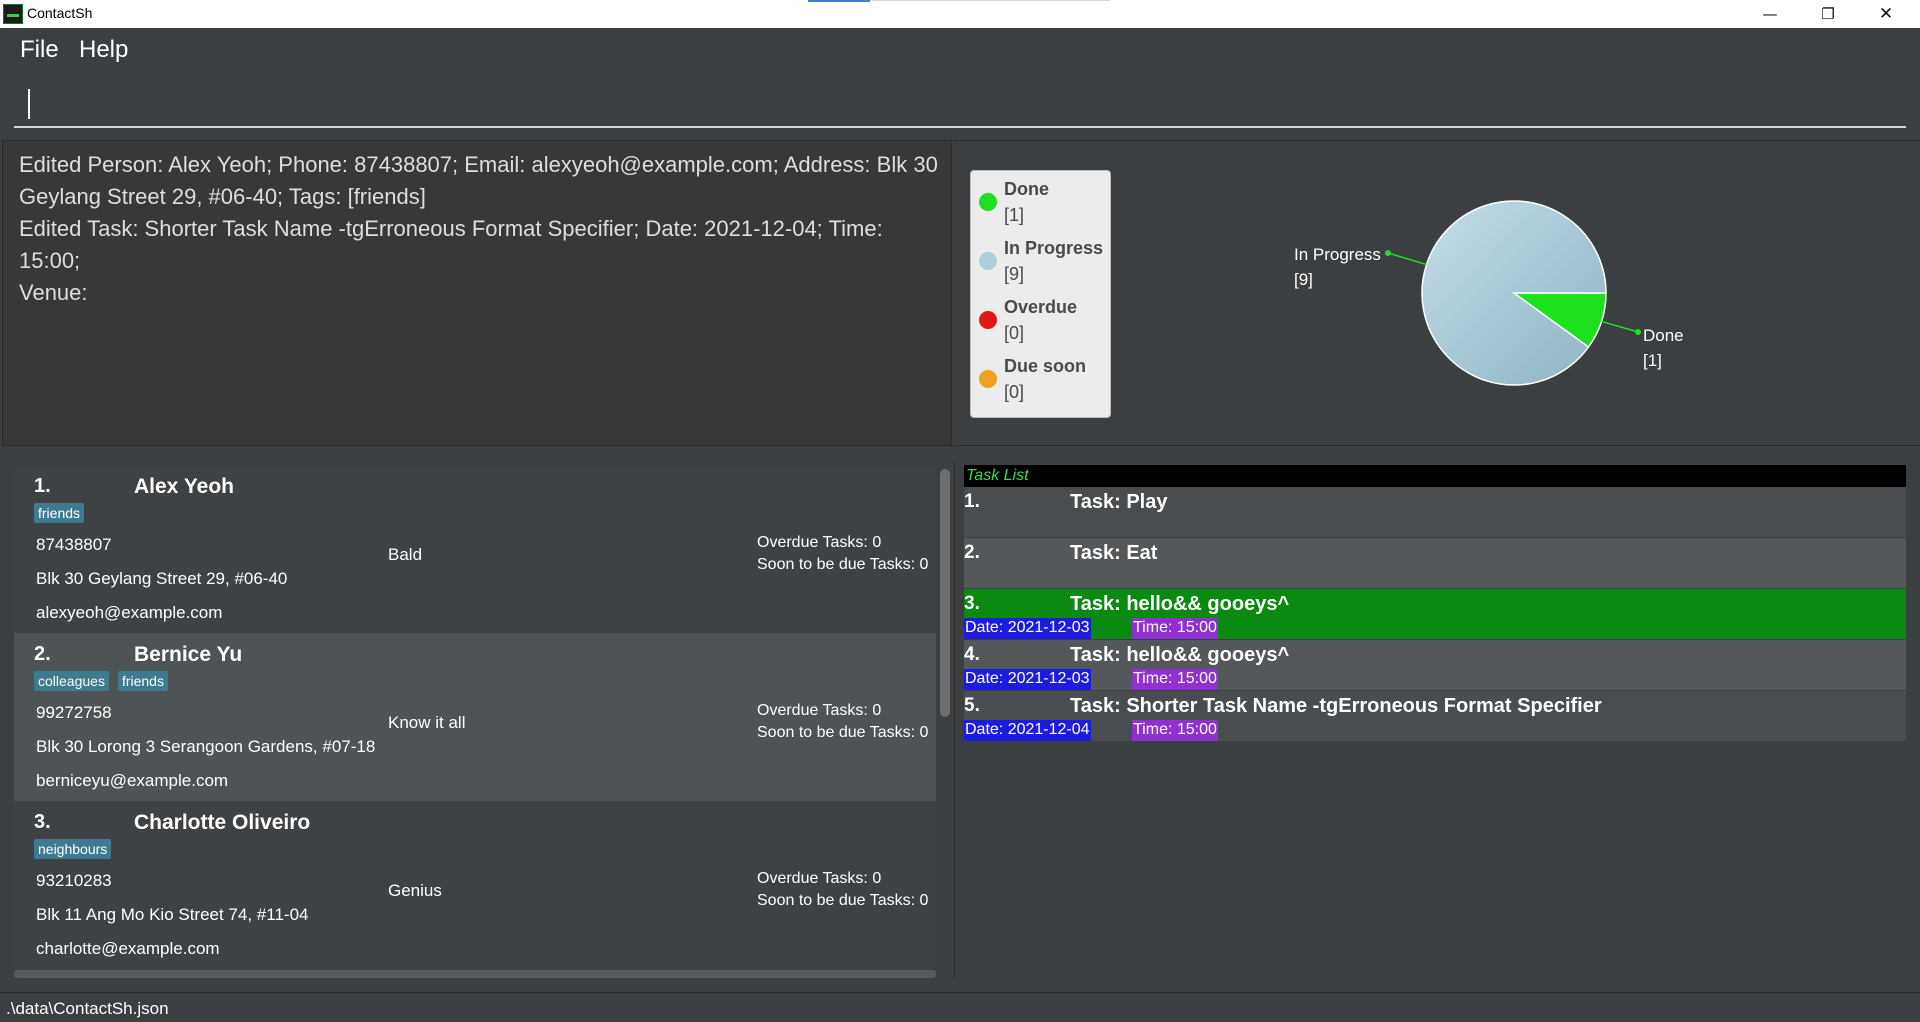 The width and height of the screenshot is (1920, 1022). What do you see at coordinates (53, 292) in the screenshot?
I see `result-line: Venue:` at bounding box center [53, 292].